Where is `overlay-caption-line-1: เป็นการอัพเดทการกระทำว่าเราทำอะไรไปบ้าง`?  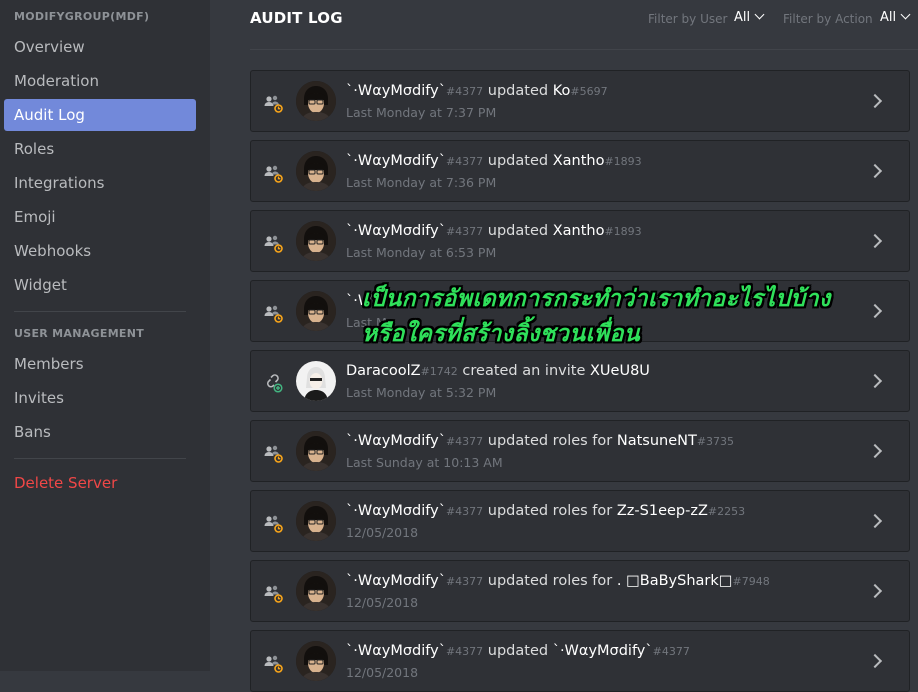
overlay-caption-line-1: เป็นการอัพเดทการกระทำว่าเราทำอะไรไปบ้าง is located at coordinates (596, 299).